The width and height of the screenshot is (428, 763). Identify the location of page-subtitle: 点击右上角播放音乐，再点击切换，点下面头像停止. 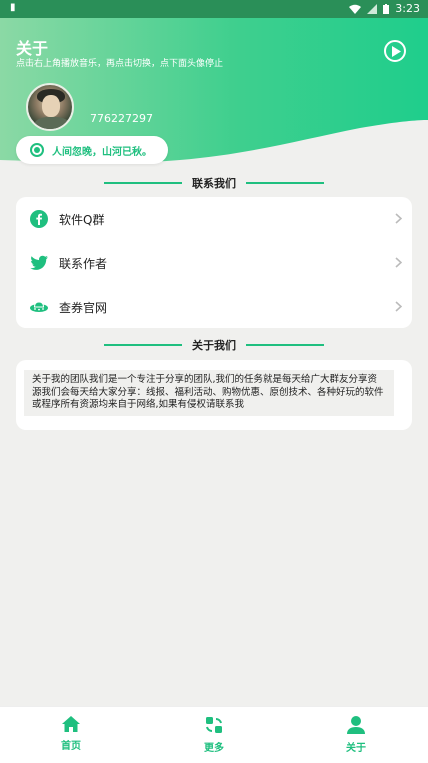
(120, 64).